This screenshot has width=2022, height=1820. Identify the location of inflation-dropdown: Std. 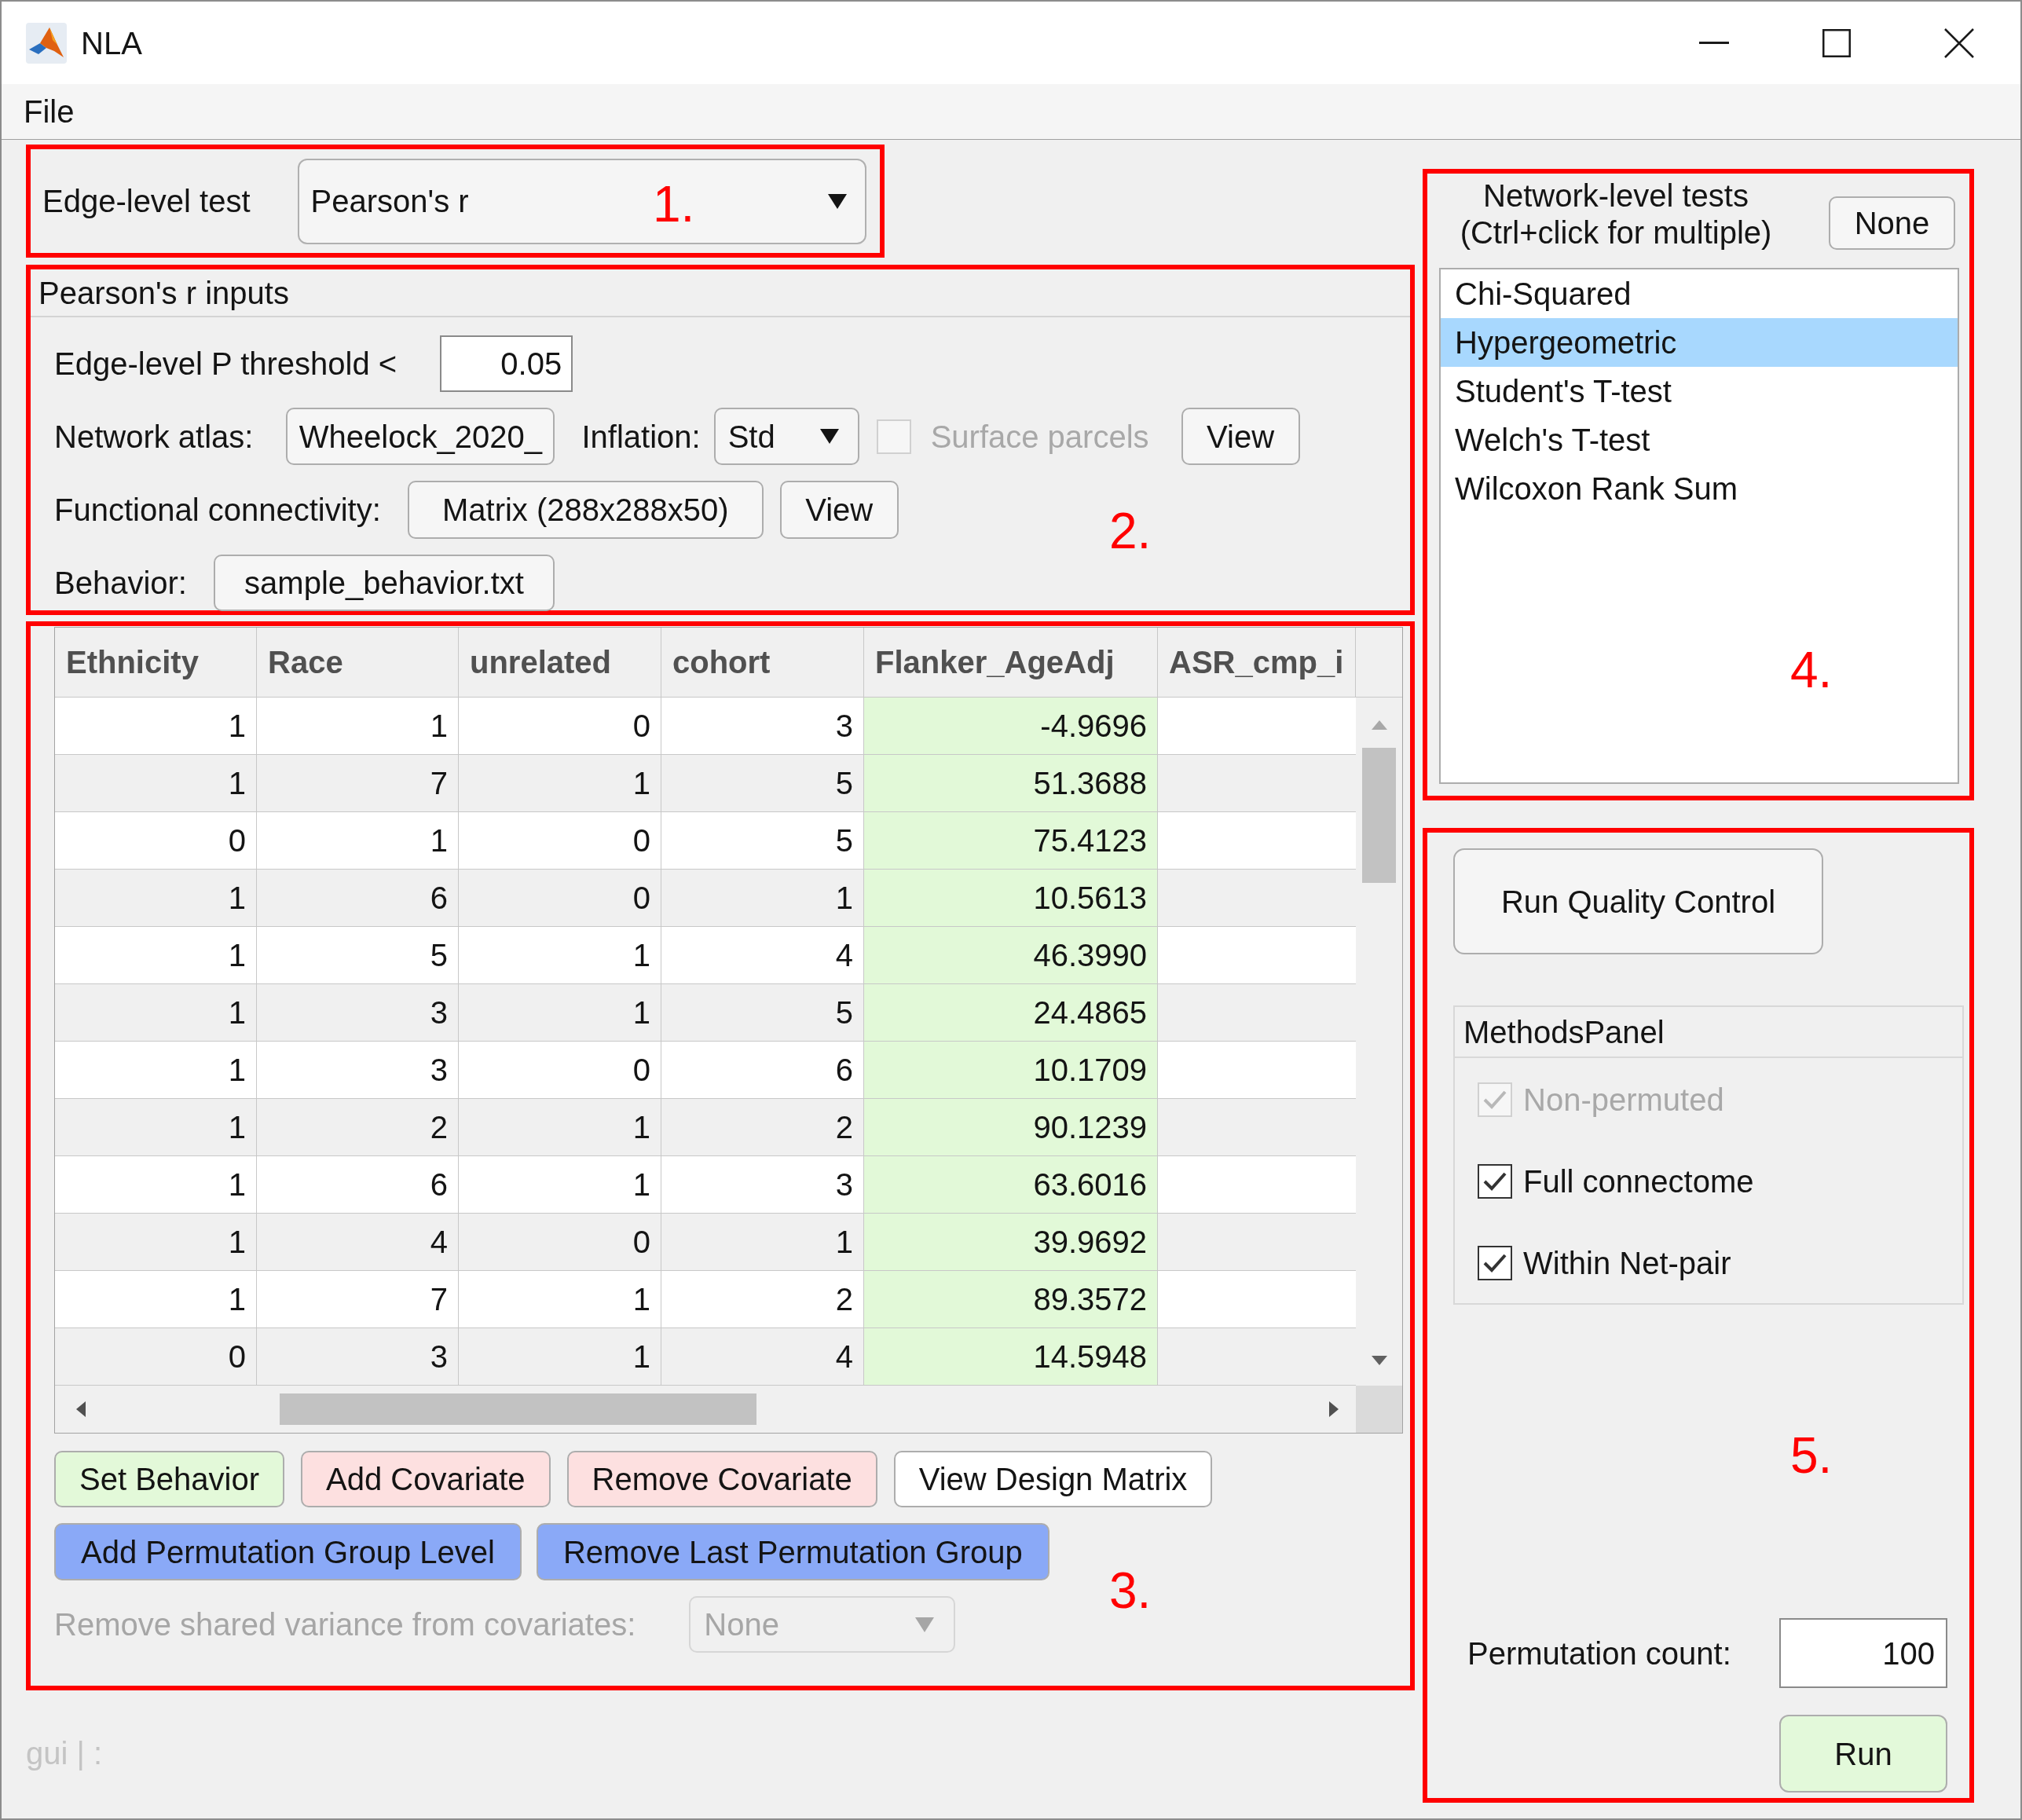
(786, 436).